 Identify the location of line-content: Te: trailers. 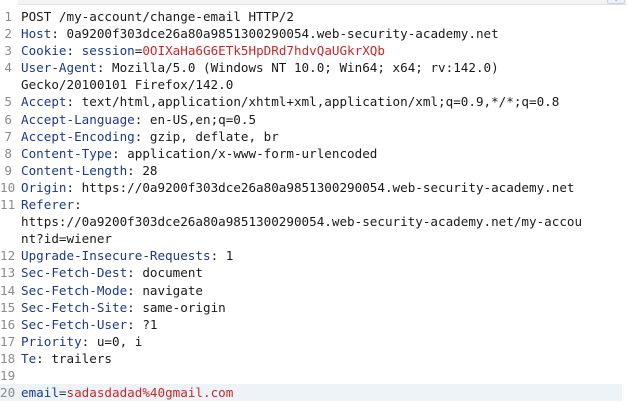
(66, 358).